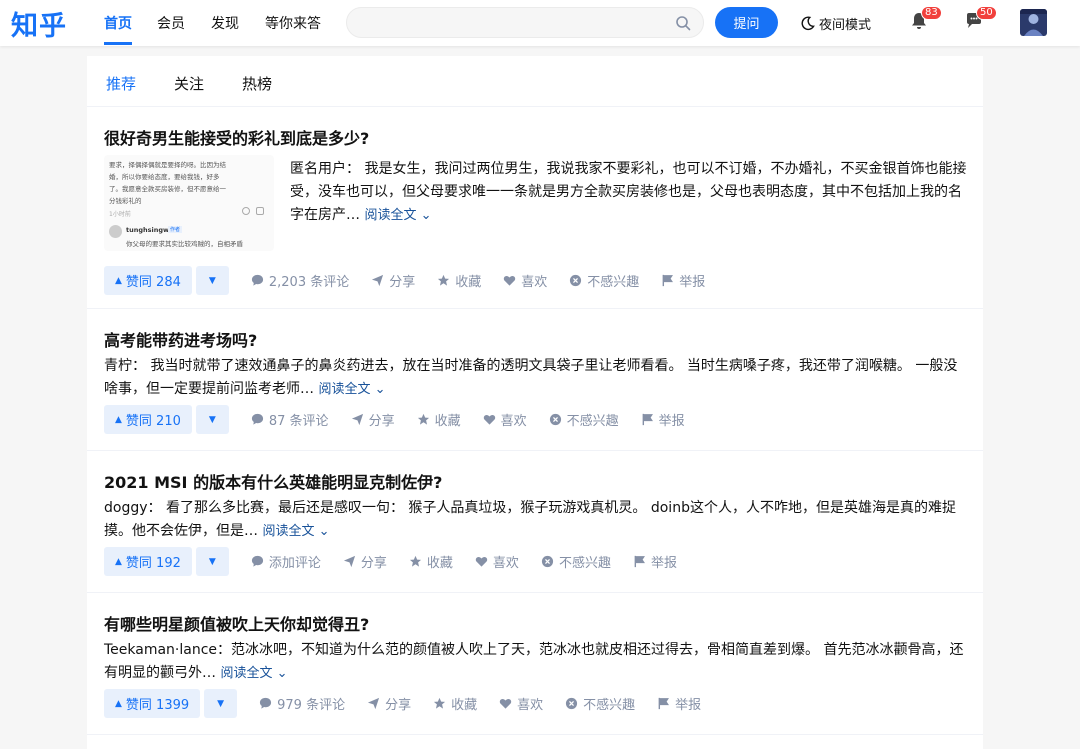 Image resolution: width=1080 pixels, height=749 pixels. Describe the element at coordinates (148, 419) in the screenshot. I see `upvote-button: ▲ 赞同 210` at that location.